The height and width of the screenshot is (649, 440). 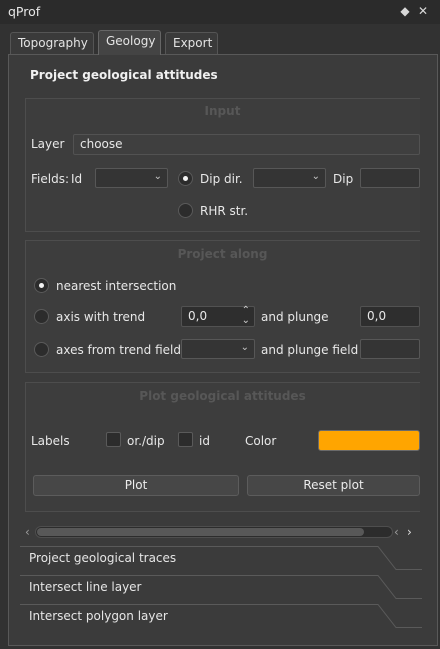 I want to click on axes-field-label: axes from trend field, so click(x=118, y=350).